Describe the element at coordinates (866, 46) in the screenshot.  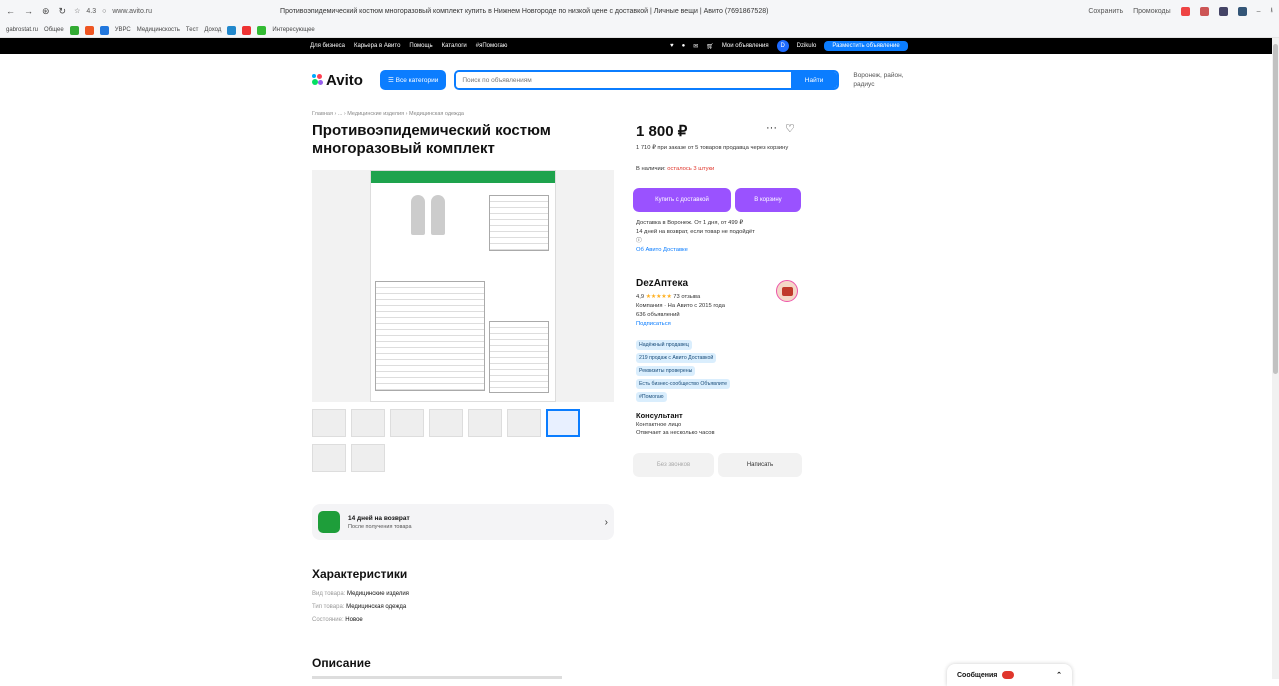
I see `post-ad-button: Разместить объявление` at that location.